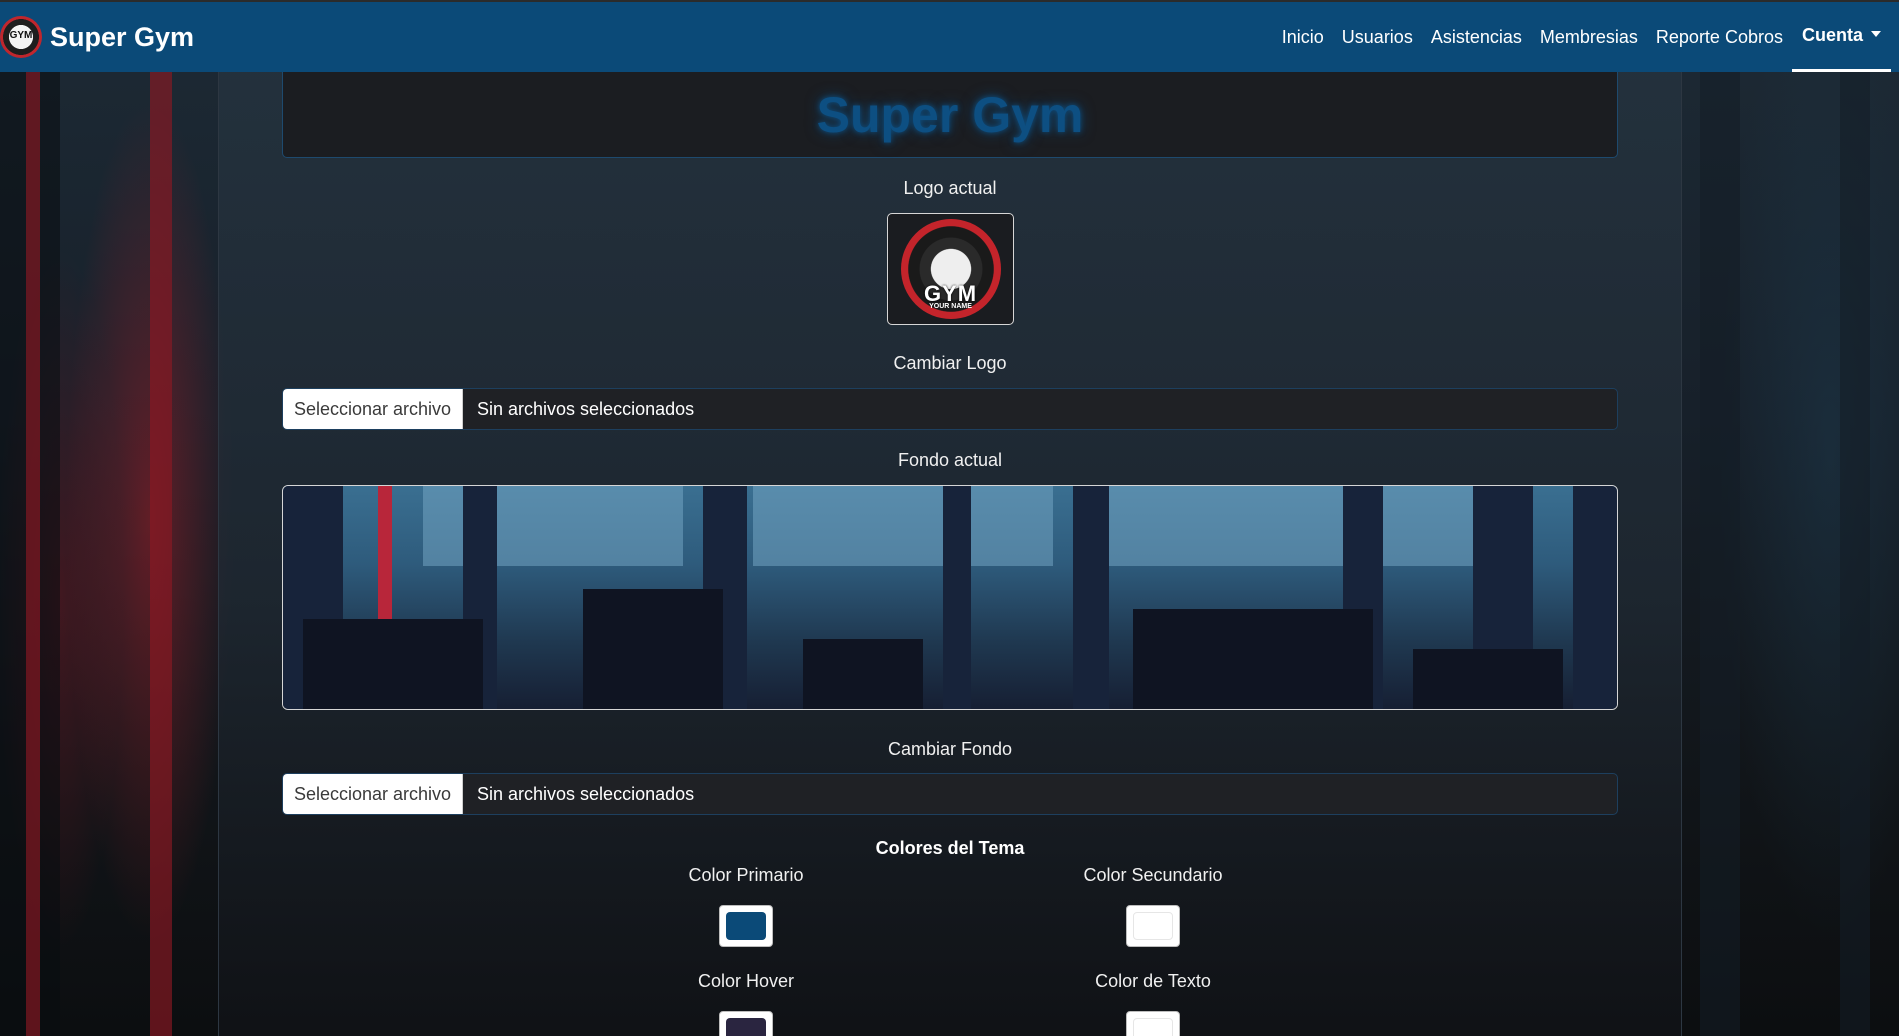 The height and width of the screenshot is (1036, 1899). Describe the element at coordinates (1153, 981) in the screenshot. I see `text-color-label: Color de Texto` at that location.